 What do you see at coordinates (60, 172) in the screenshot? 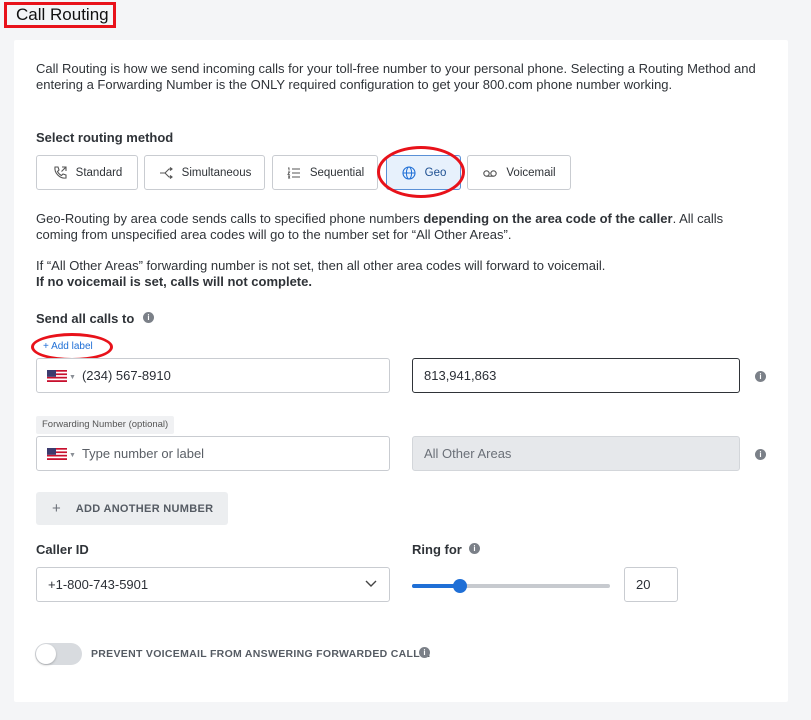
I see `phone-forward-icon` at bounding box center [60, 172].